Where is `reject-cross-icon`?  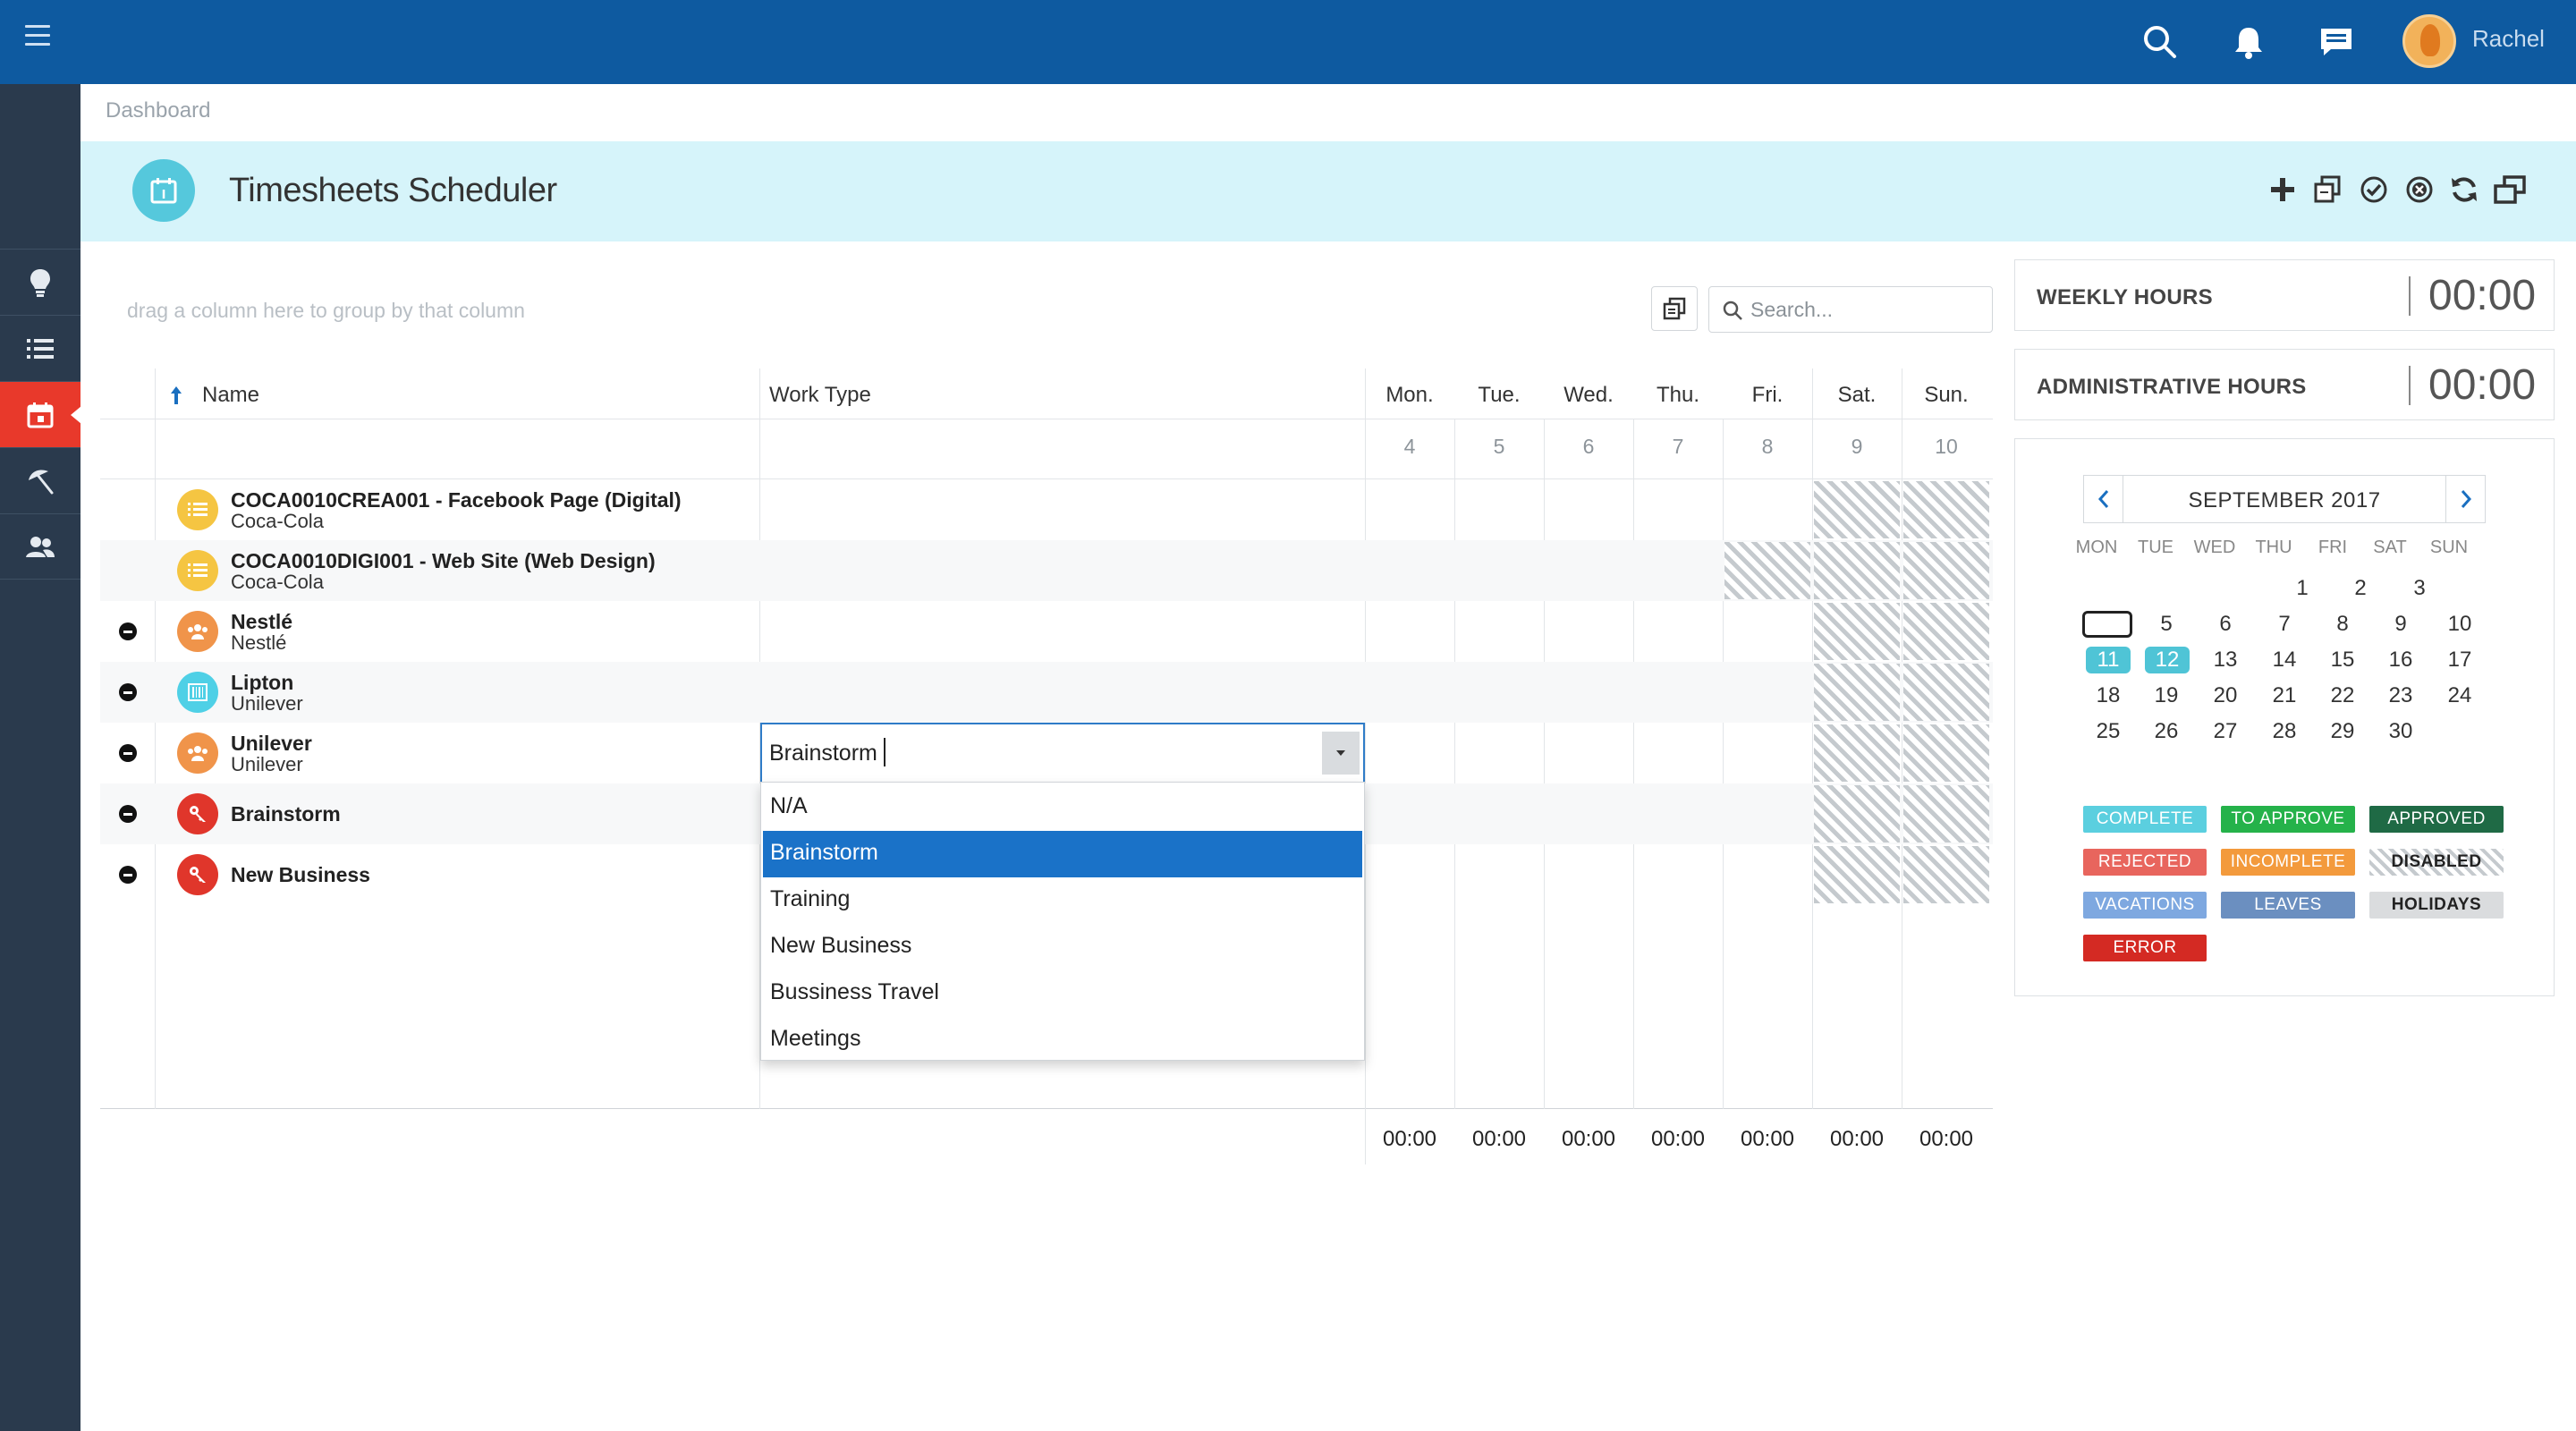
reject-cross-icon is located at coordinates (2419, 190).